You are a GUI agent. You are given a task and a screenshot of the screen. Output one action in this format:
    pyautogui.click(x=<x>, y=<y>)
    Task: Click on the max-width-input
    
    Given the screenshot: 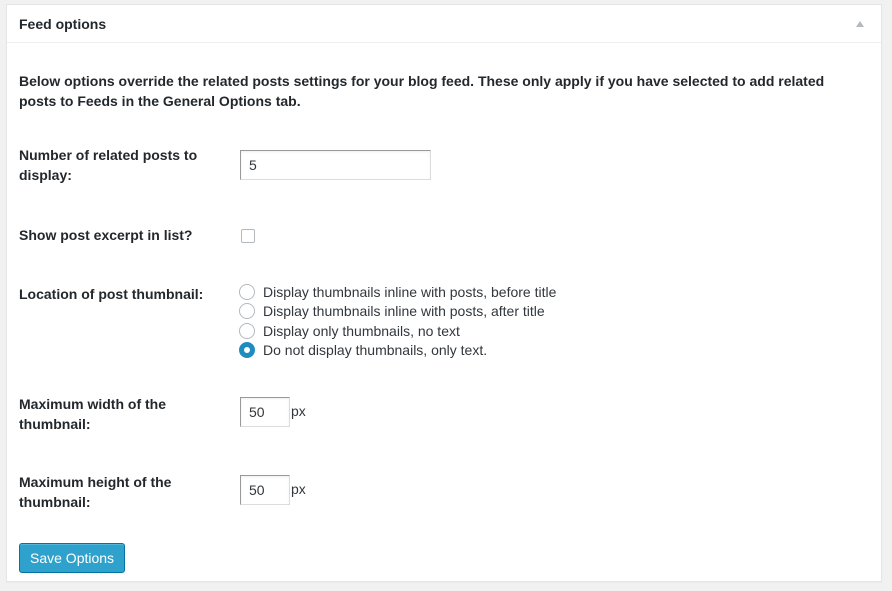 What is the action you would take?
    pyautogui.click(x=265, y=412)
    